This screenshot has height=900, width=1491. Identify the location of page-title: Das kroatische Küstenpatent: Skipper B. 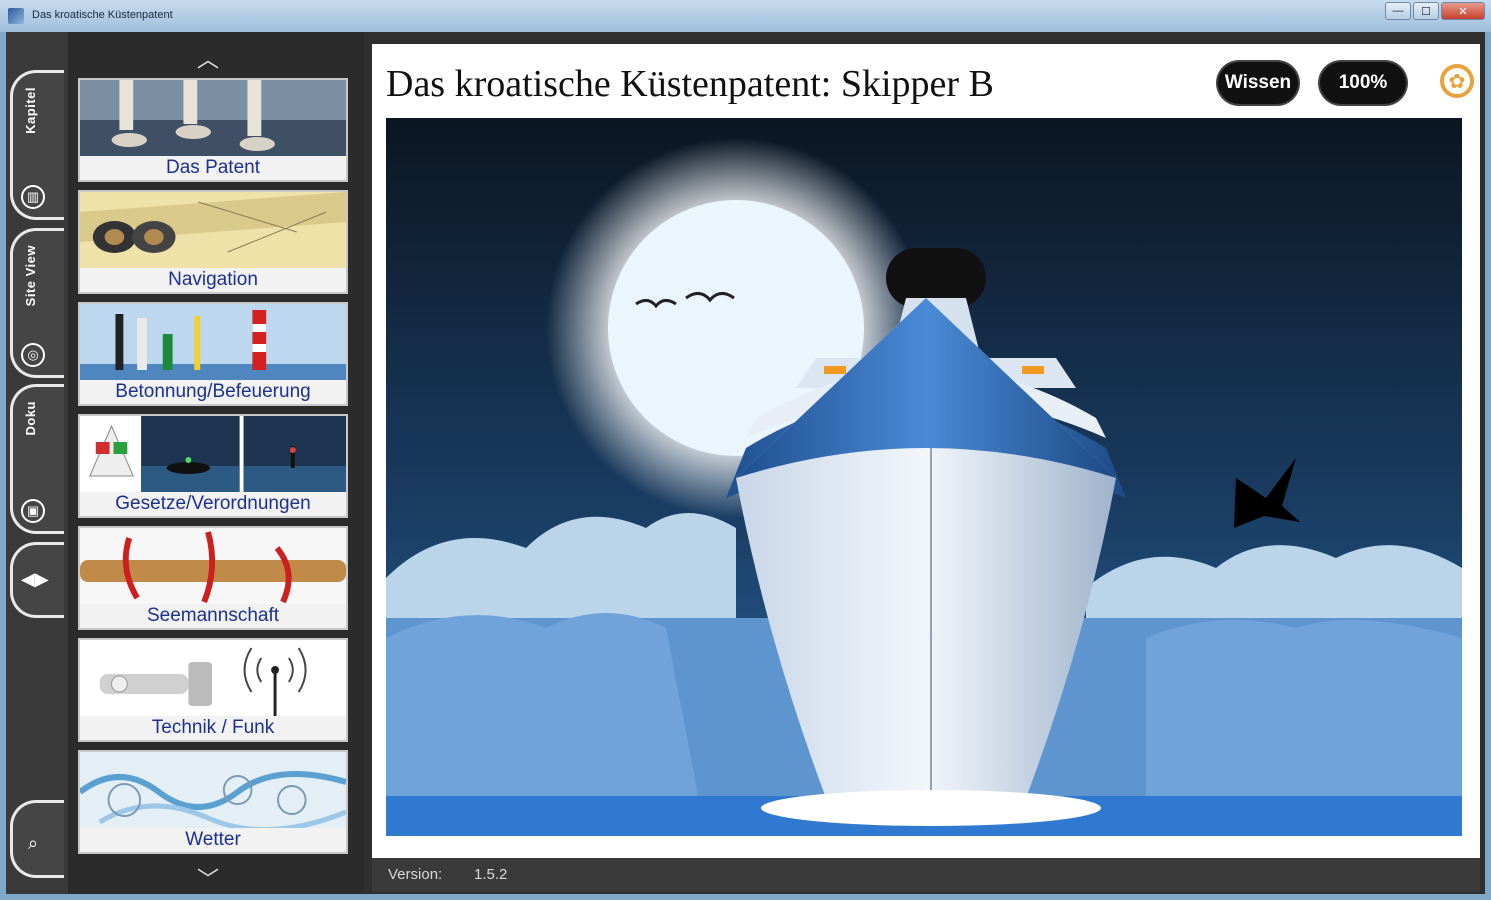
(690, 84).